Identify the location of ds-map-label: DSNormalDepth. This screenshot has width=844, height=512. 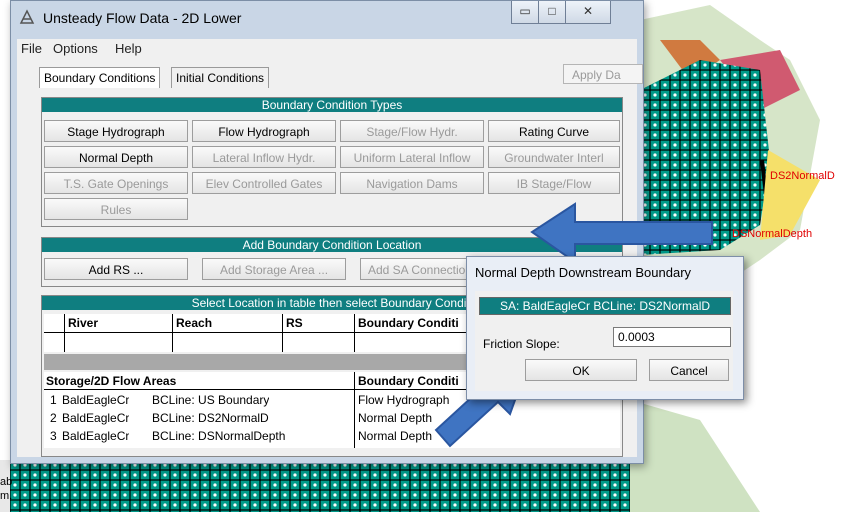
(772, 234).